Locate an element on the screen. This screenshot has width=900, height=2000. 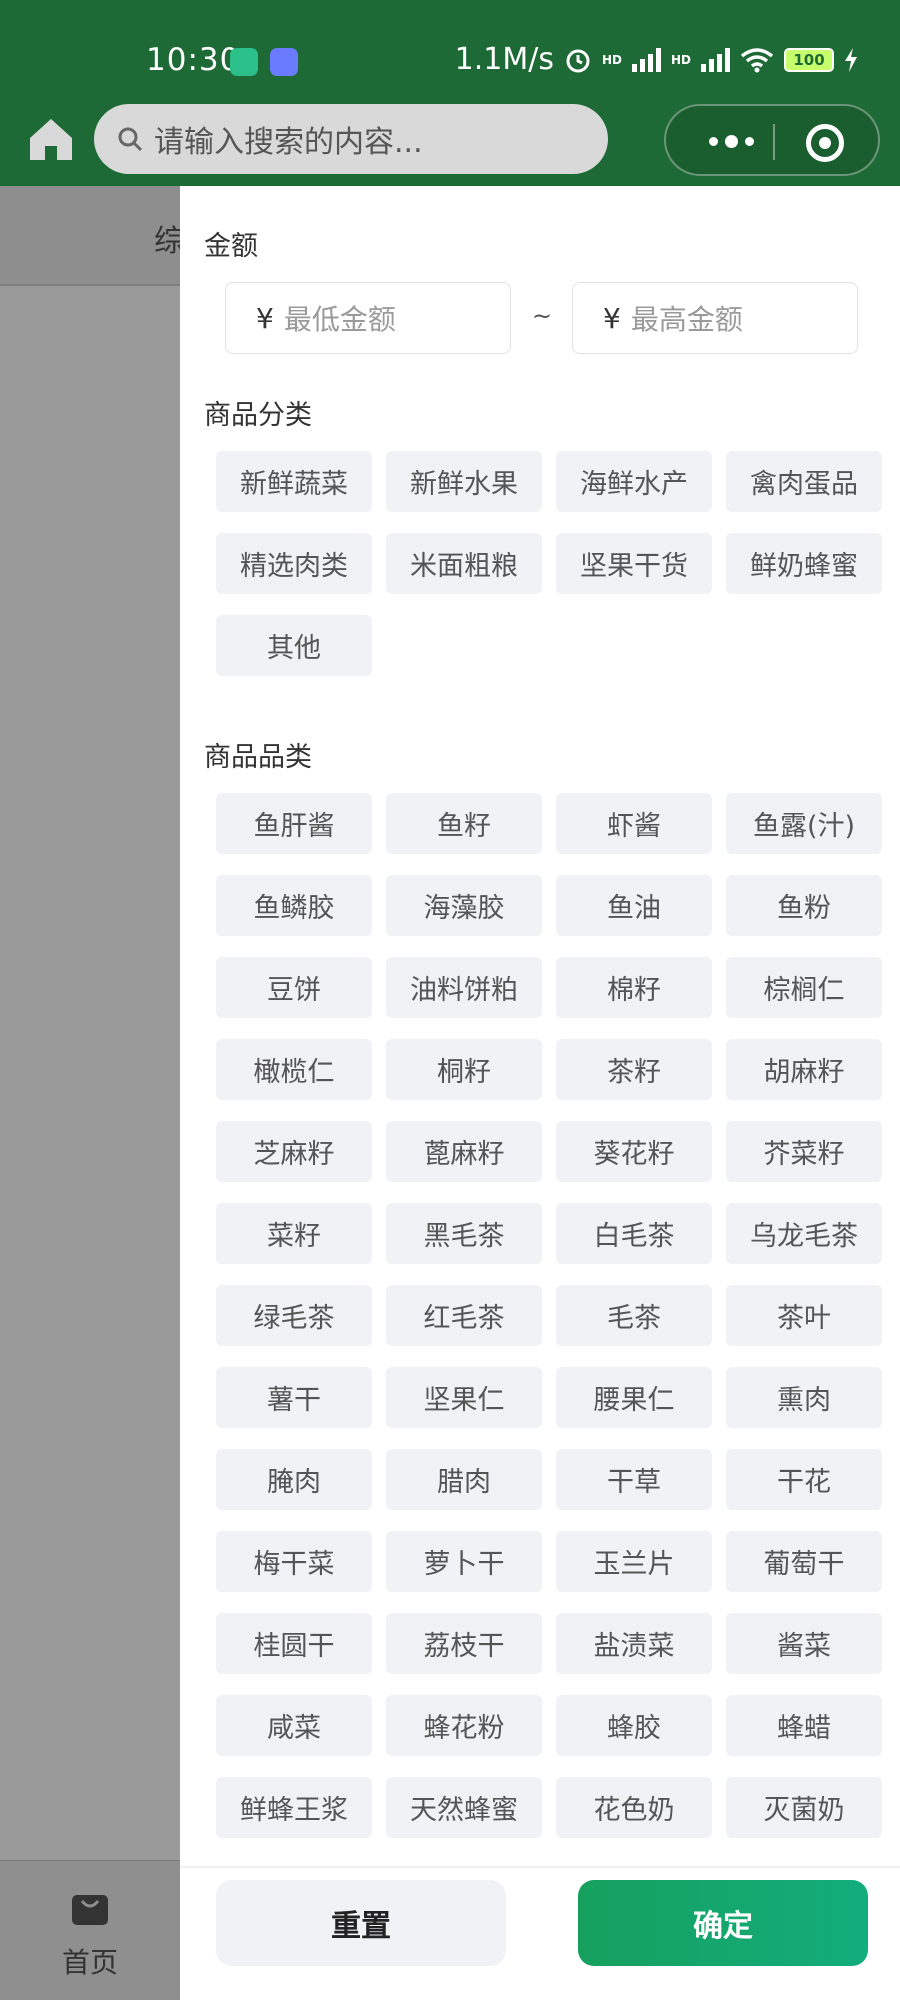
alarm-icon is located at coordinates (578, 60).